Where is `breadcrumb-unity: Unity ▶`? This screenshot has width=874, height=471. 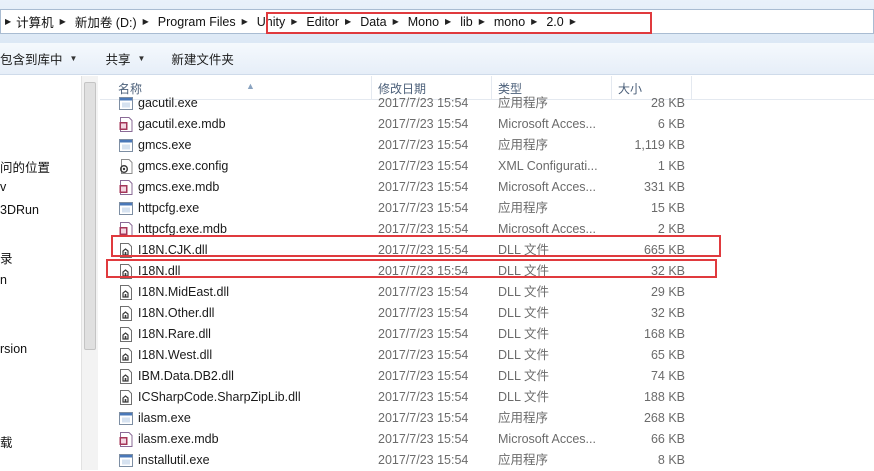
breadcrumb-unity: Unity ▶ is located at coordinates (277, 21).